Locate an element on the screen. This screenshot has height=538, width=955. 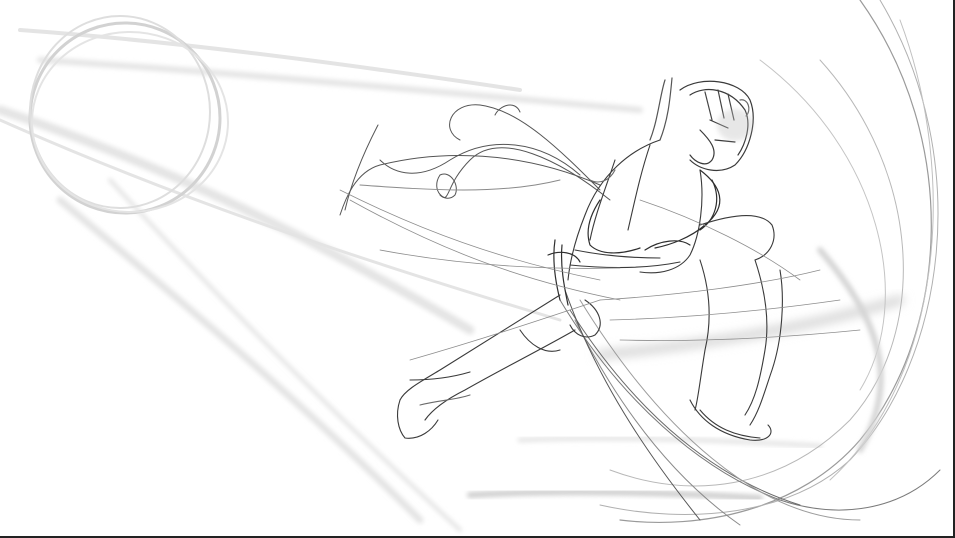
whip-tail is located at coordinates (475, 160).